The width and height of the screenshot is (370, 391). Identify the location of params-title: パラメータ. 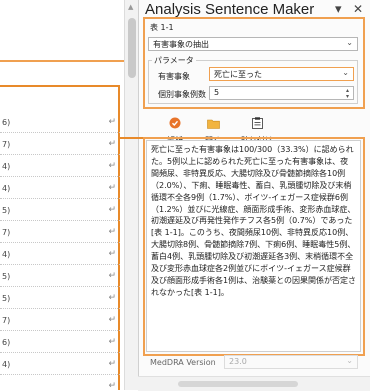
(174, 60).